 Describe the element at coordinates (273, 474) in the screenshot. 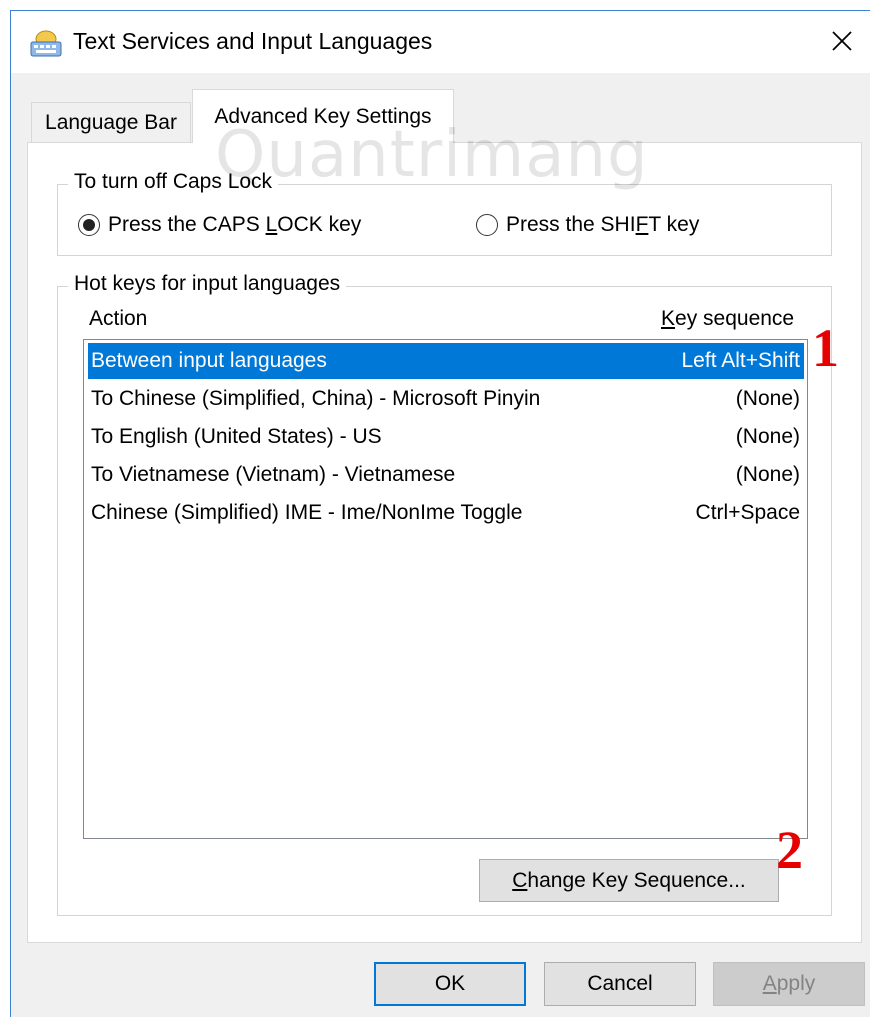

I see `list-item-action: To Vietnamese (Vietnam) - Vietnamese` at that location.